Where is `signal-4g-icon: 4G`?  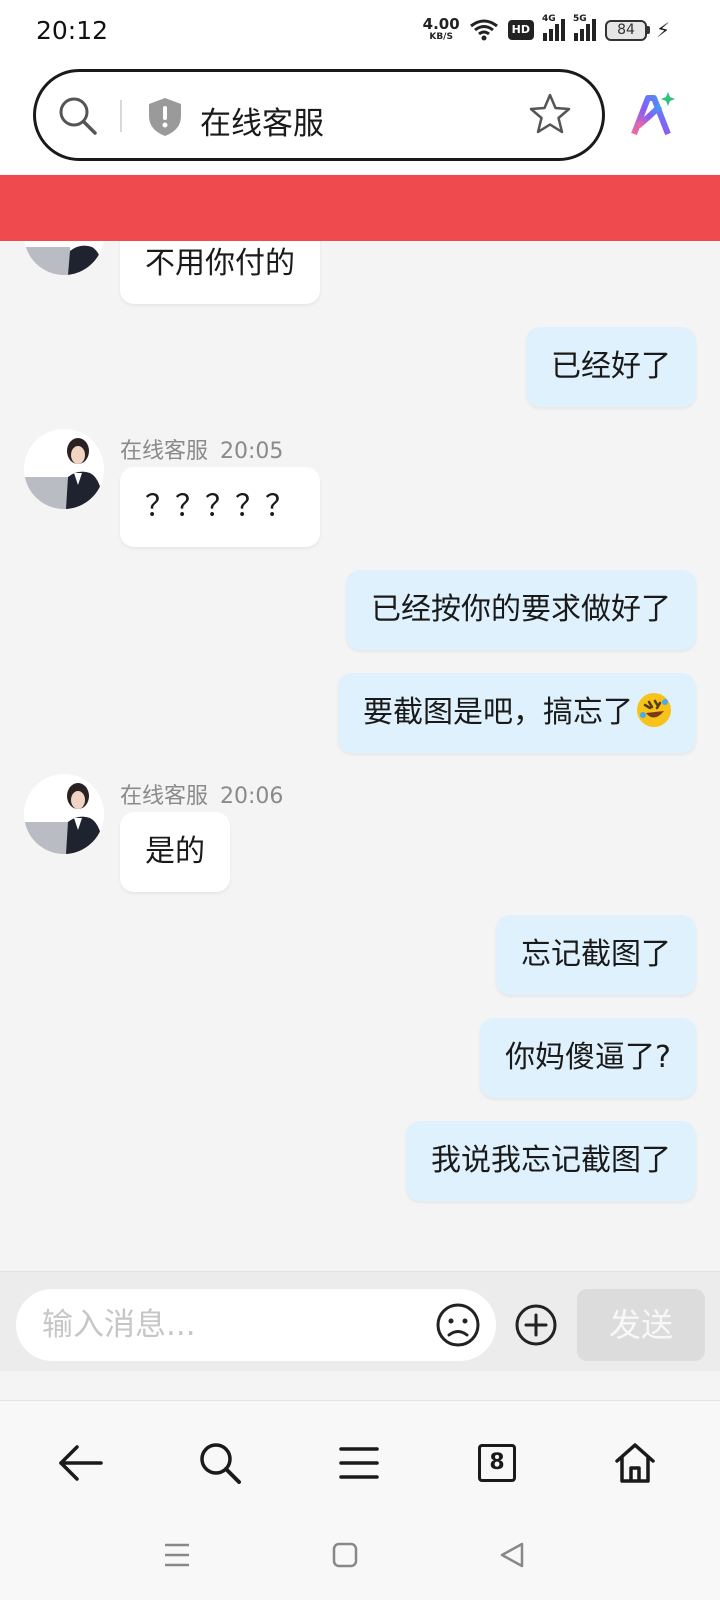 signal-4g-icon: 4G is located at coordinates (553, 27).